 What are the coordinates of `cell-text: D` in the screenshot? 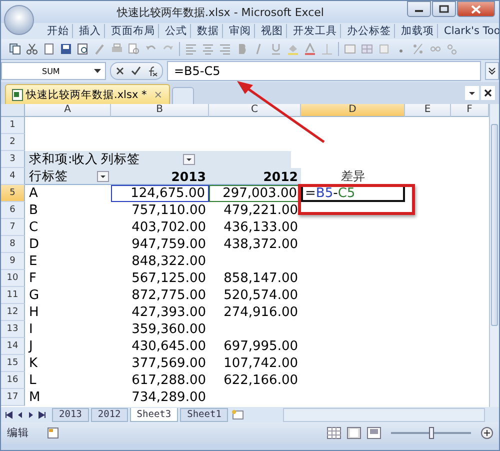 It's located at (34, 244).